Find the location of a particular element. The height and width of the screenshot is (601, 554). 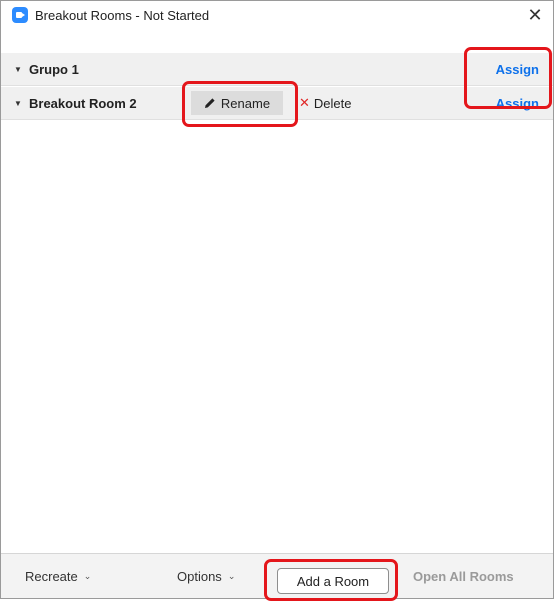

rename-button: Rename is located at coordinates (237, 103).